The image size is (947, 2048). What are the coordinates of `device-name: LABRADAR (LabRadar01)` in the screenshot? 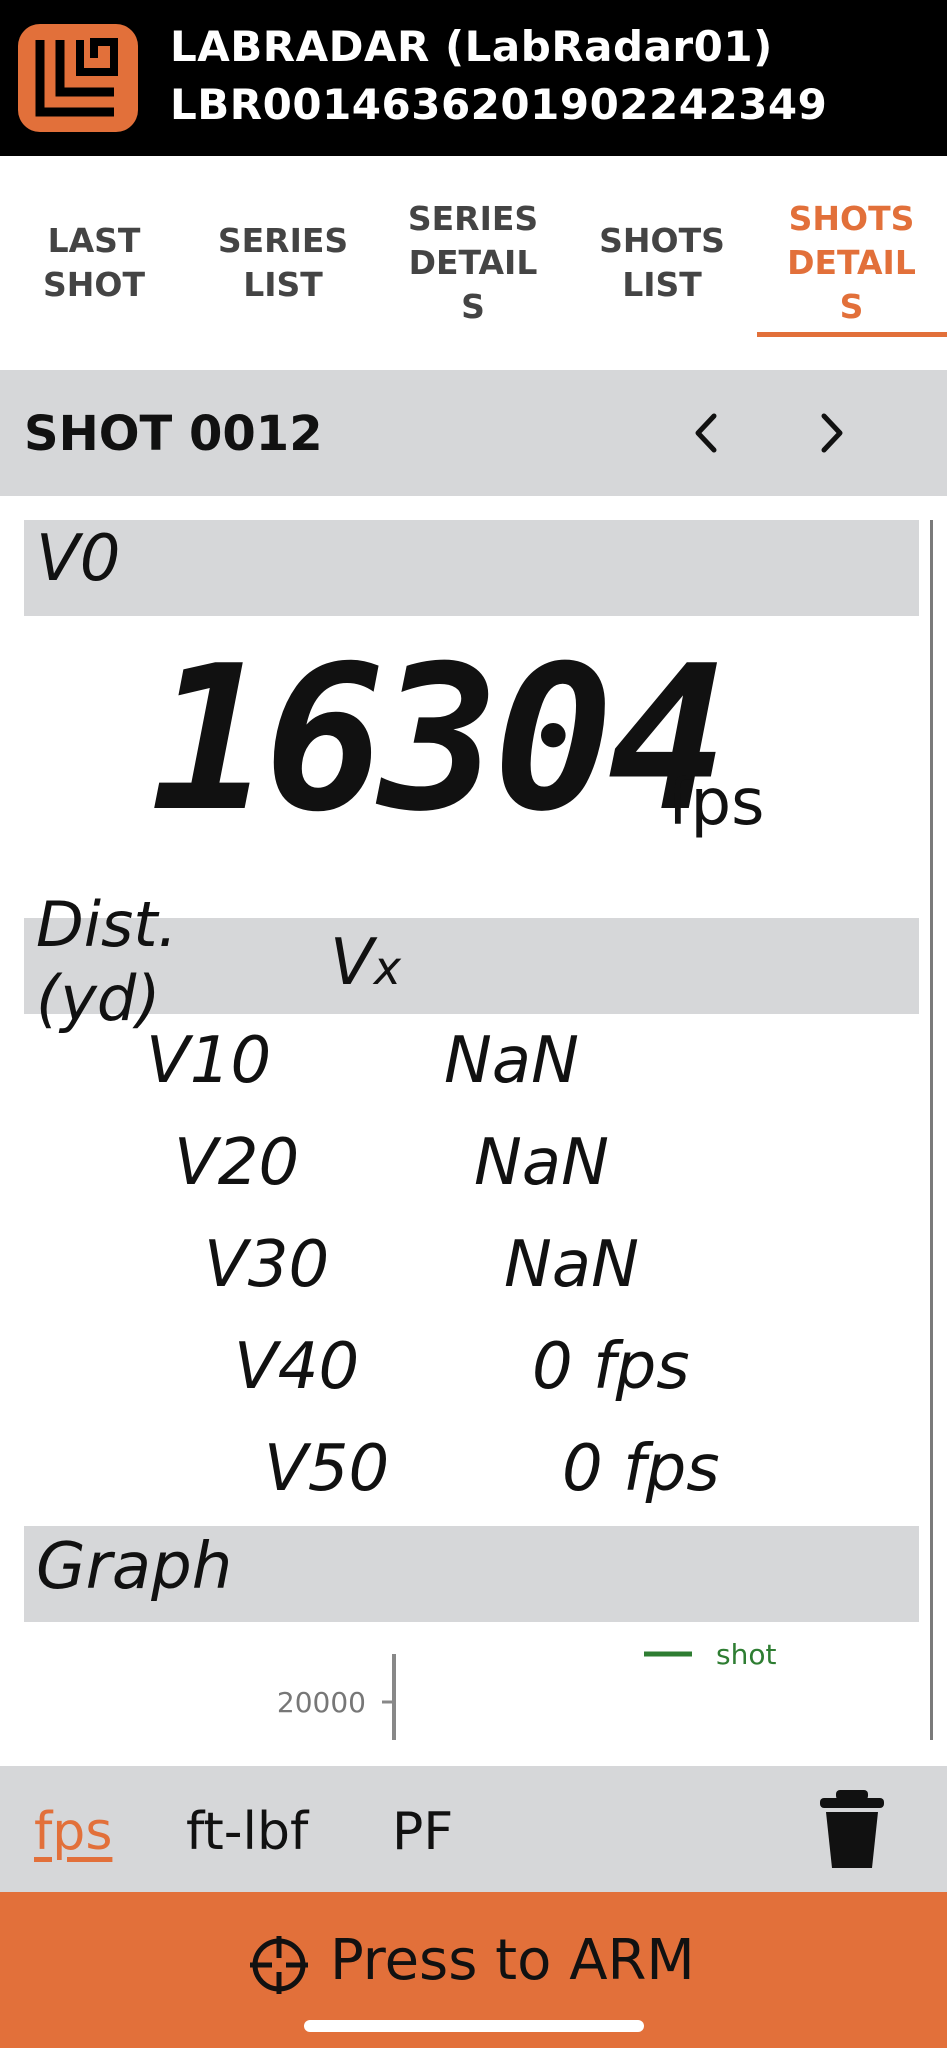 It's located at (471, 46).